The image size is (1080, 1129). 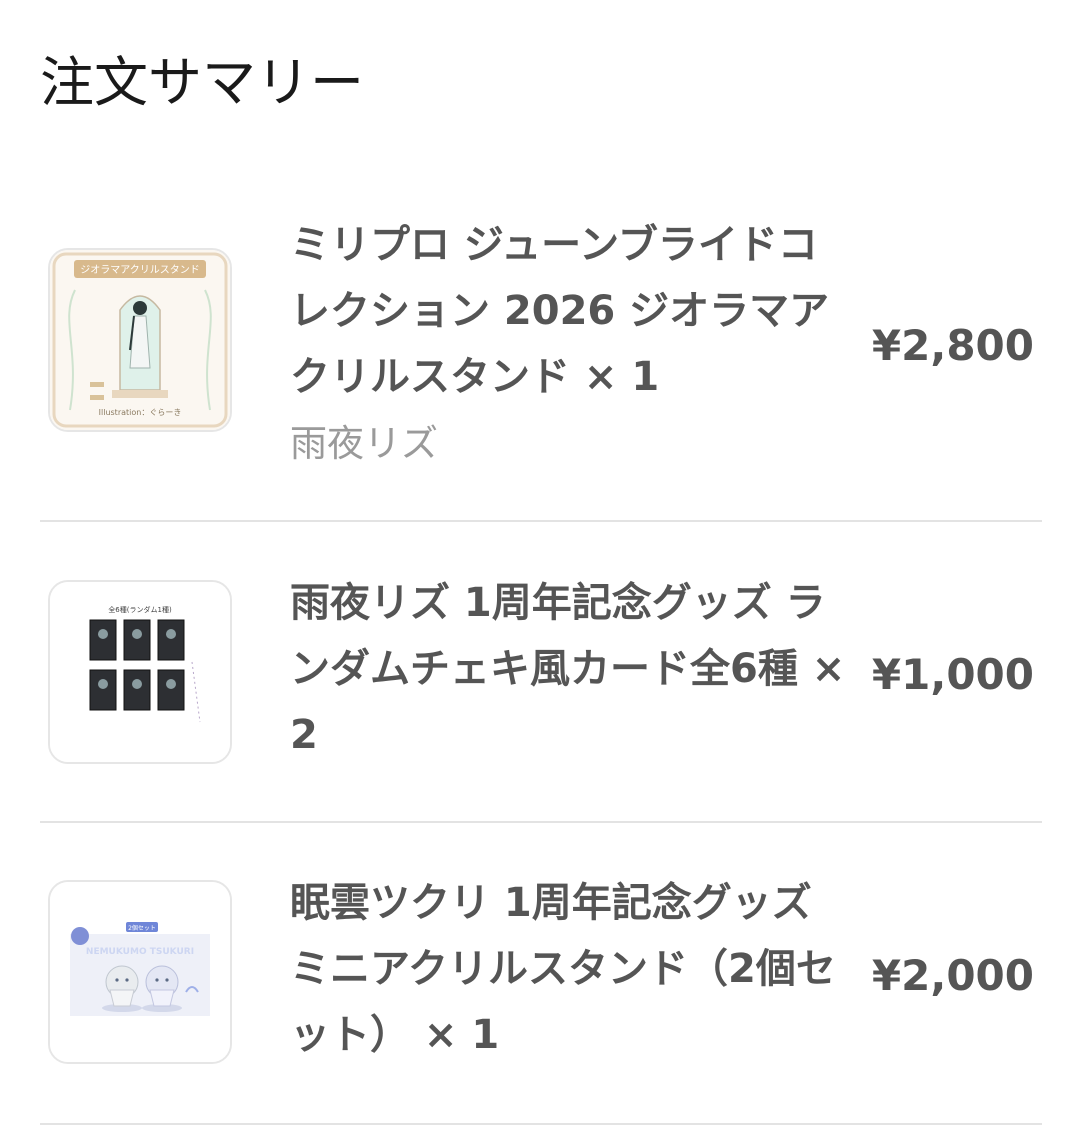 I want to click on product-thumbnail: 2個セット NEMUKUMO TSUKURI, so click(x=140, y=972).